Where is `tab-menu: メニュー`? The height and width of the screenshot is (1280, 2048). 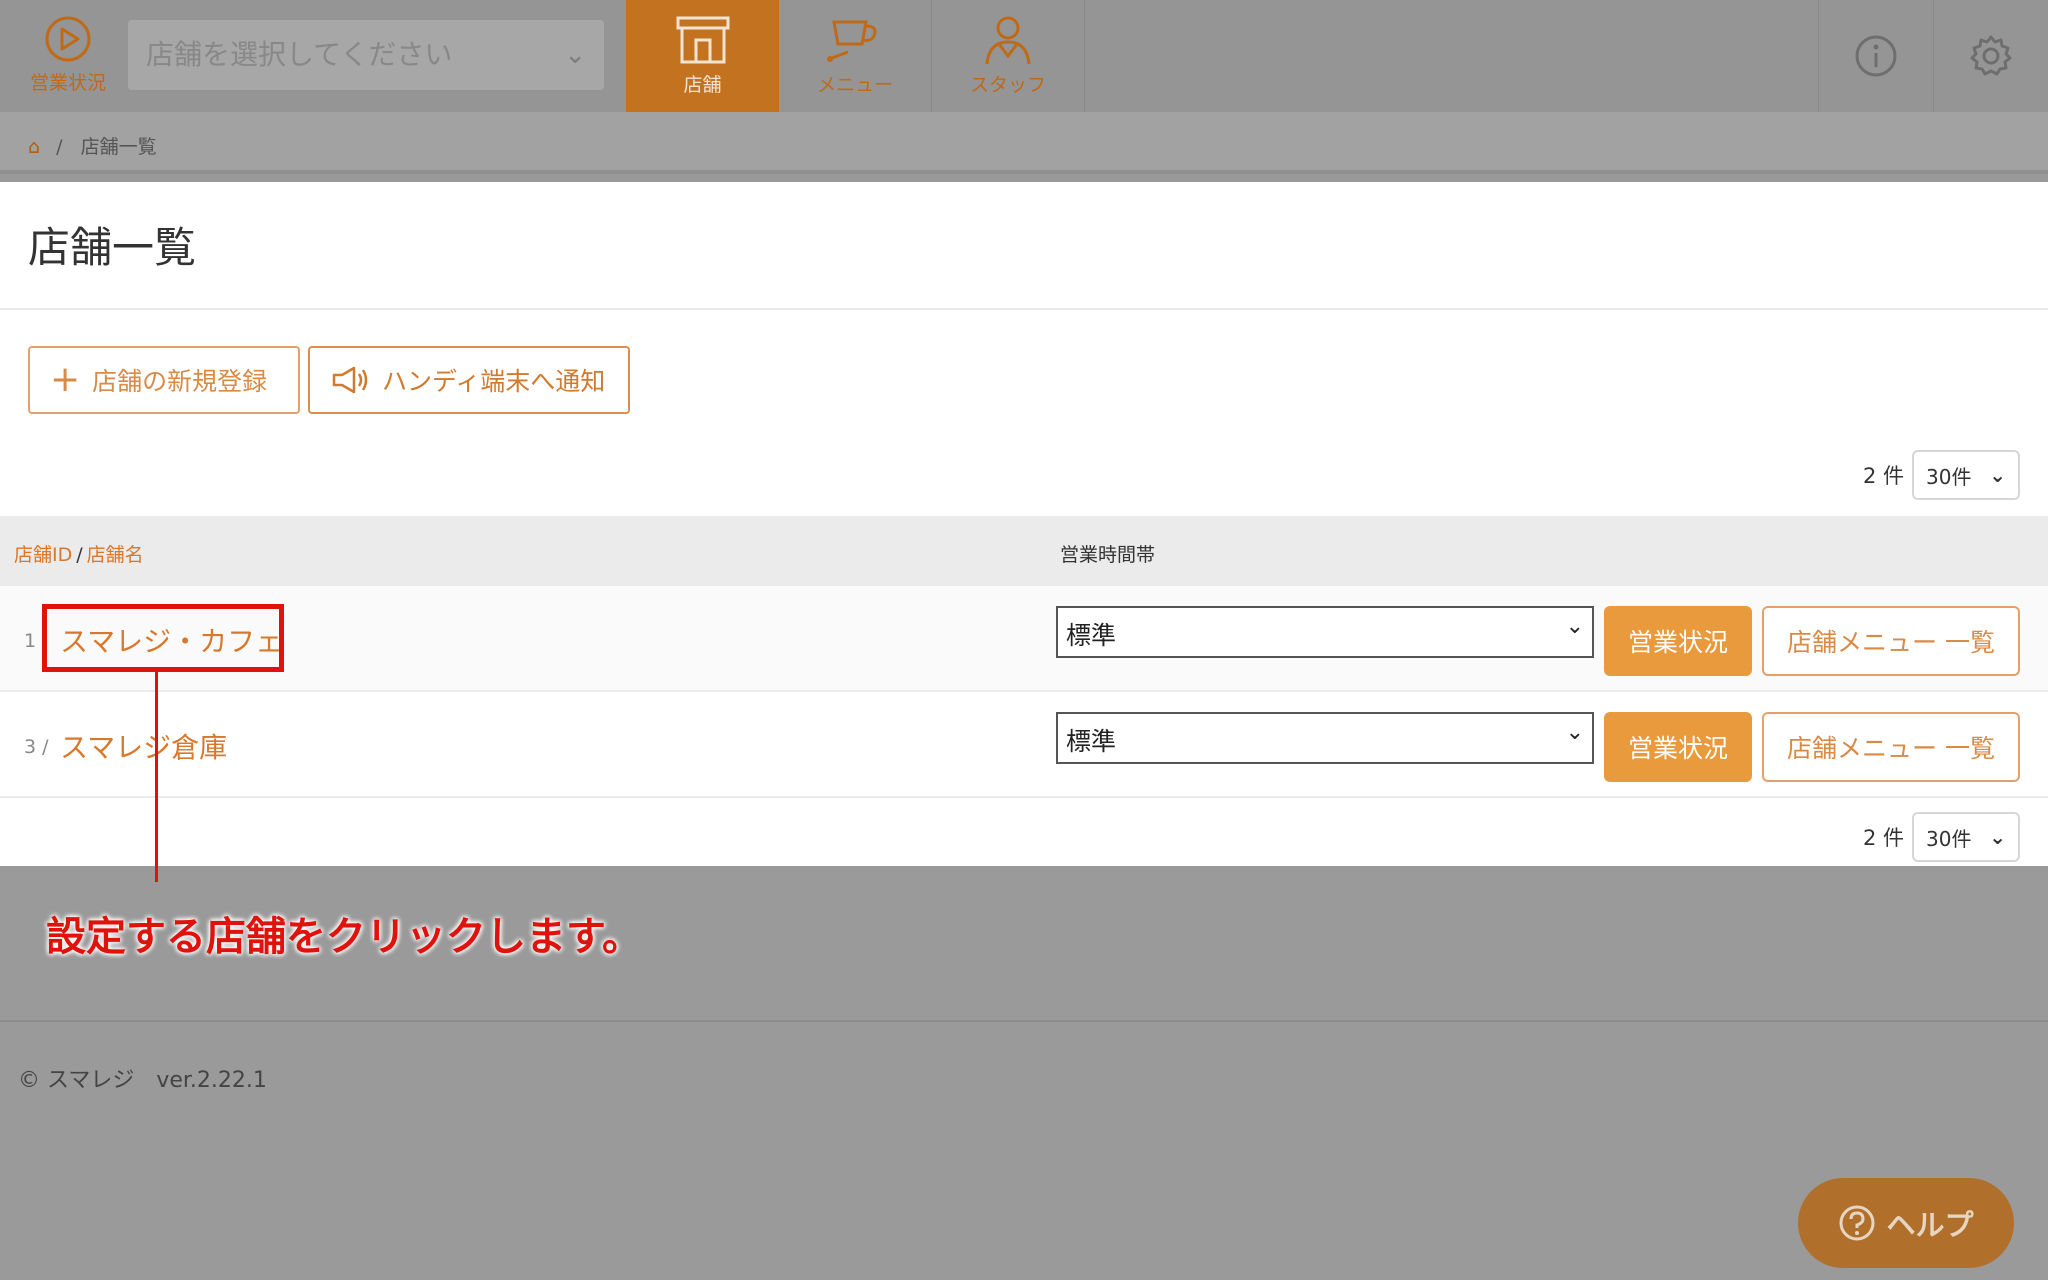
tab-menu: メニュー is located at coordinates (855, 56).